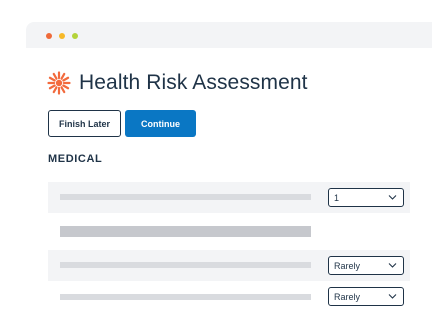  I want to click on page-title: Health Risk Assessment, so click(193, 82).